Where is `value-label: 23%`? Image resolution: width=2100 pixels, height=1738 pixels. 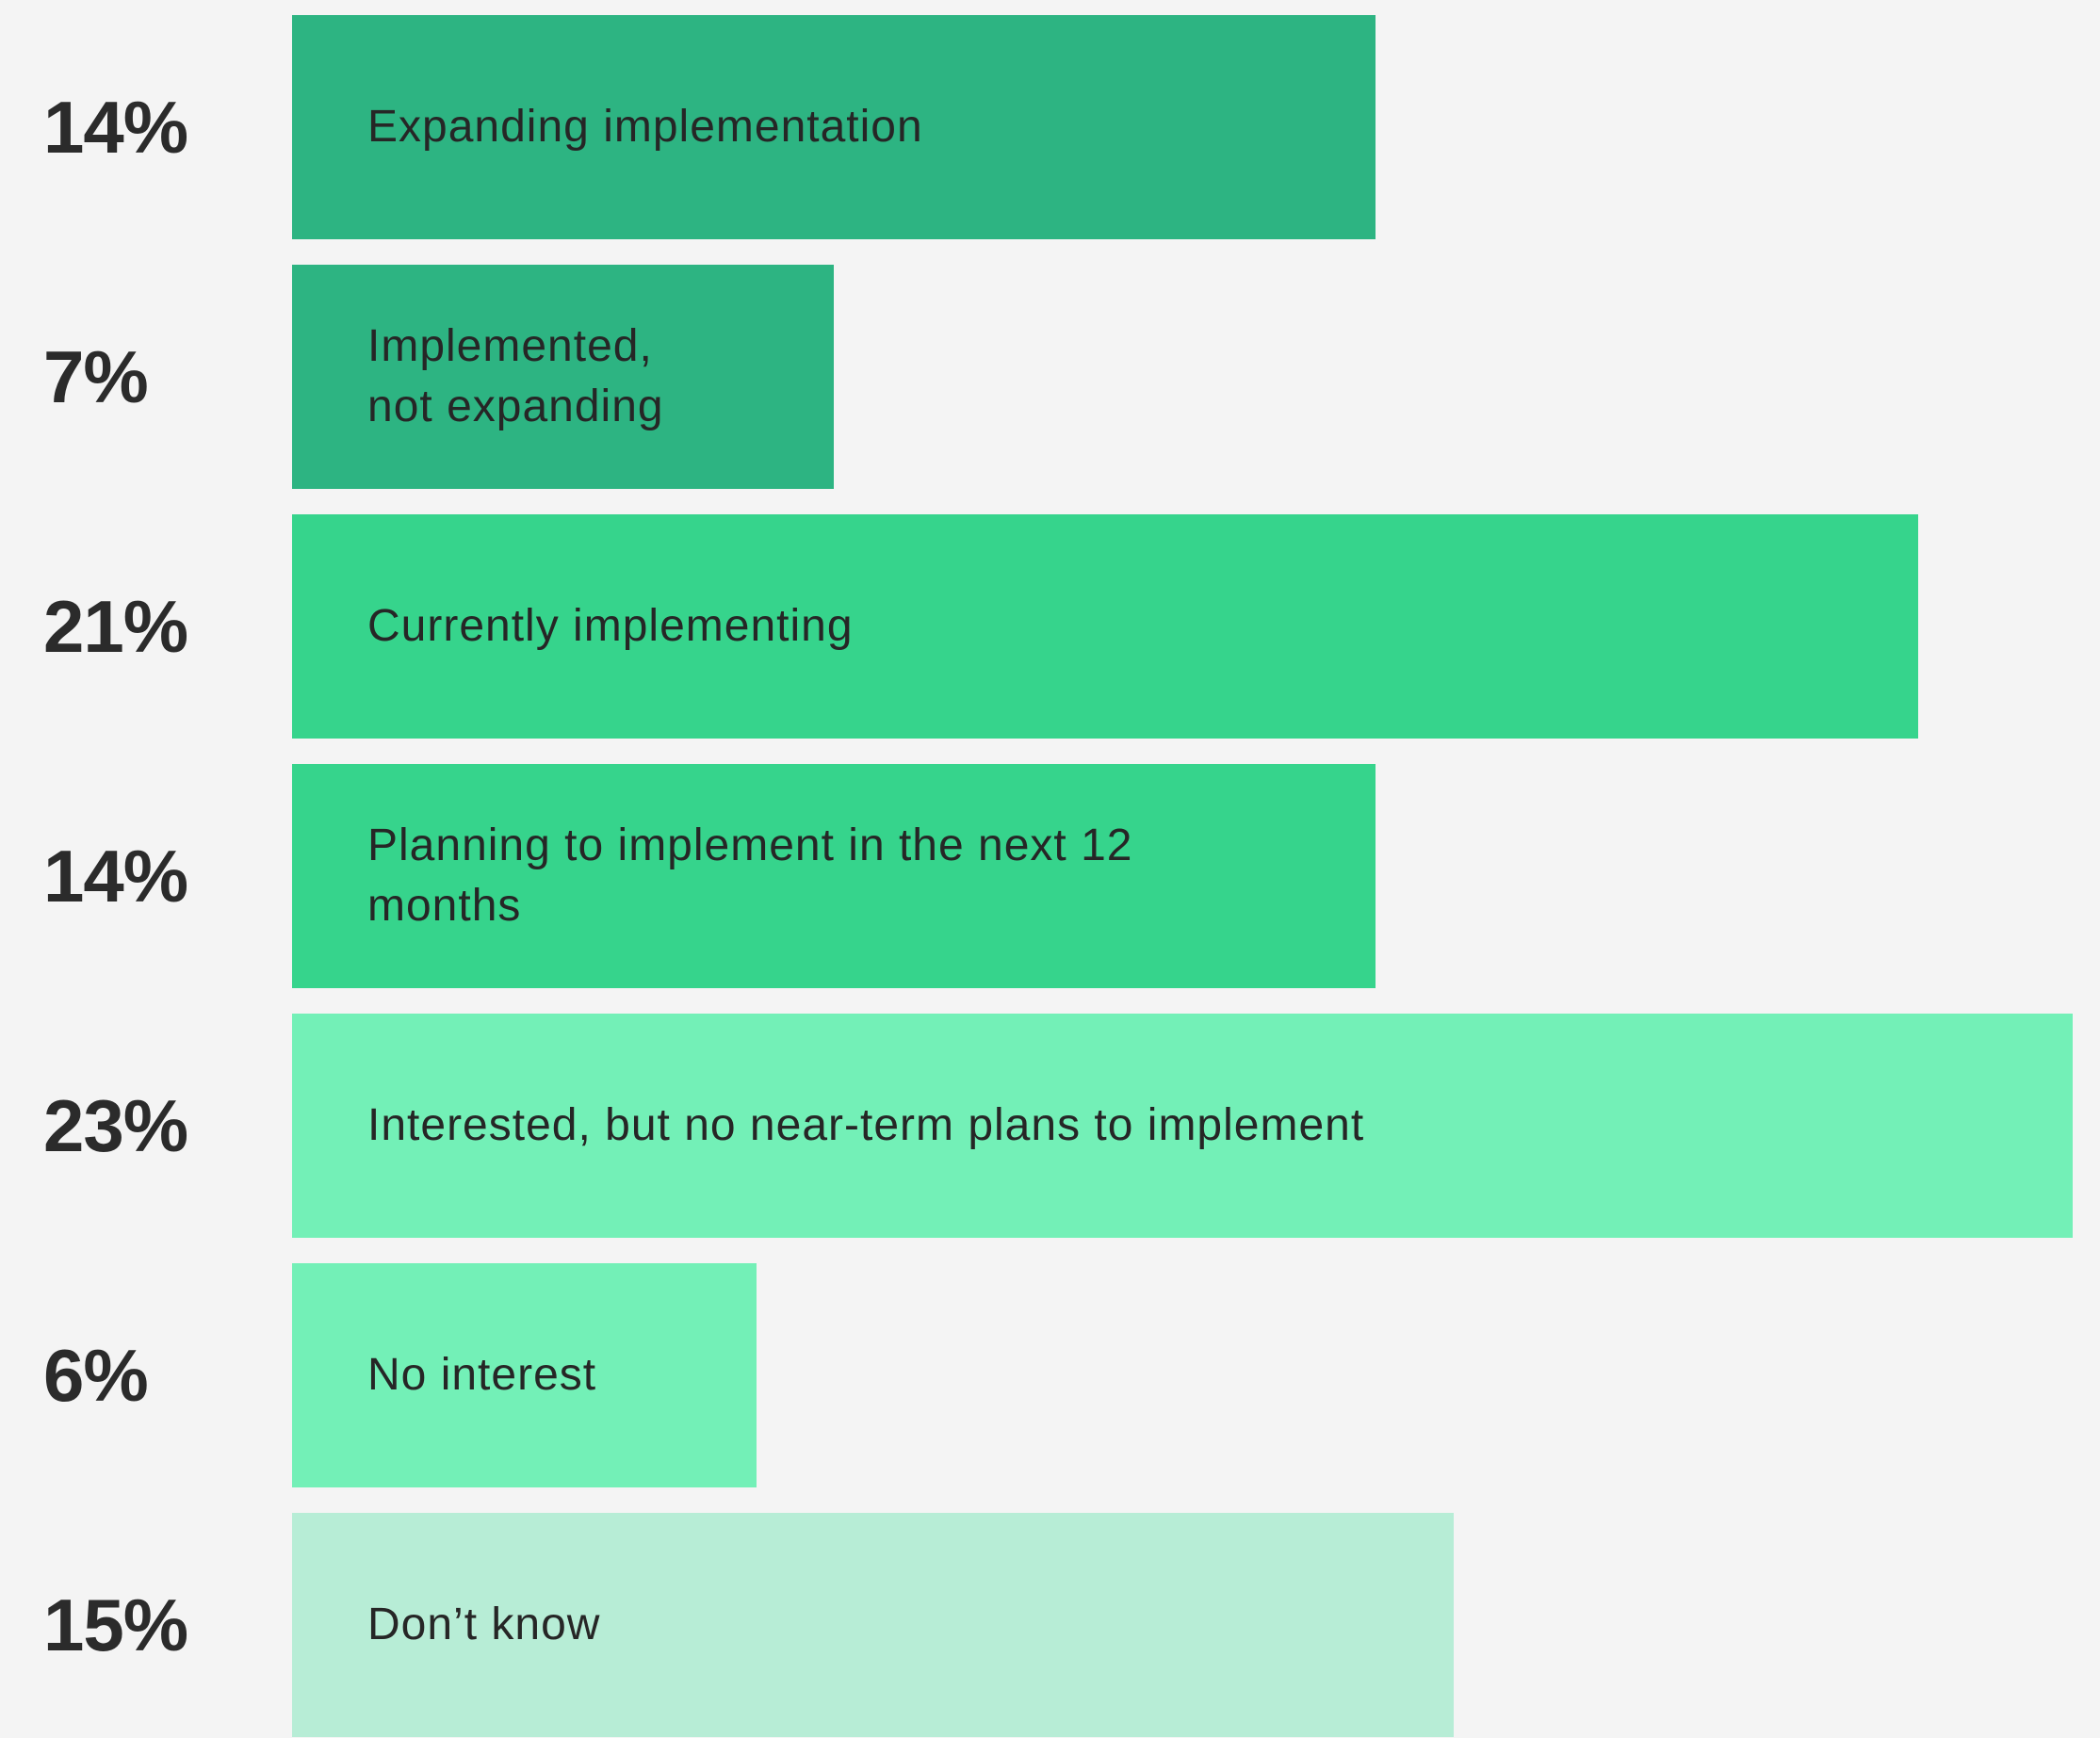 value-label: 23% is located at coordinates (115, 1125).